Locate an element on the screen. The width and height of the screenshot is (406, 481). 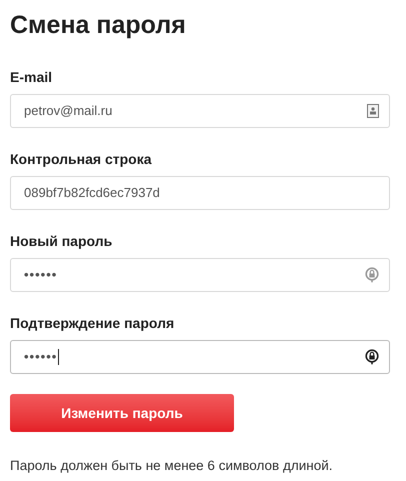
field-label: Контрольная строка is located at coordinates (81, 159).